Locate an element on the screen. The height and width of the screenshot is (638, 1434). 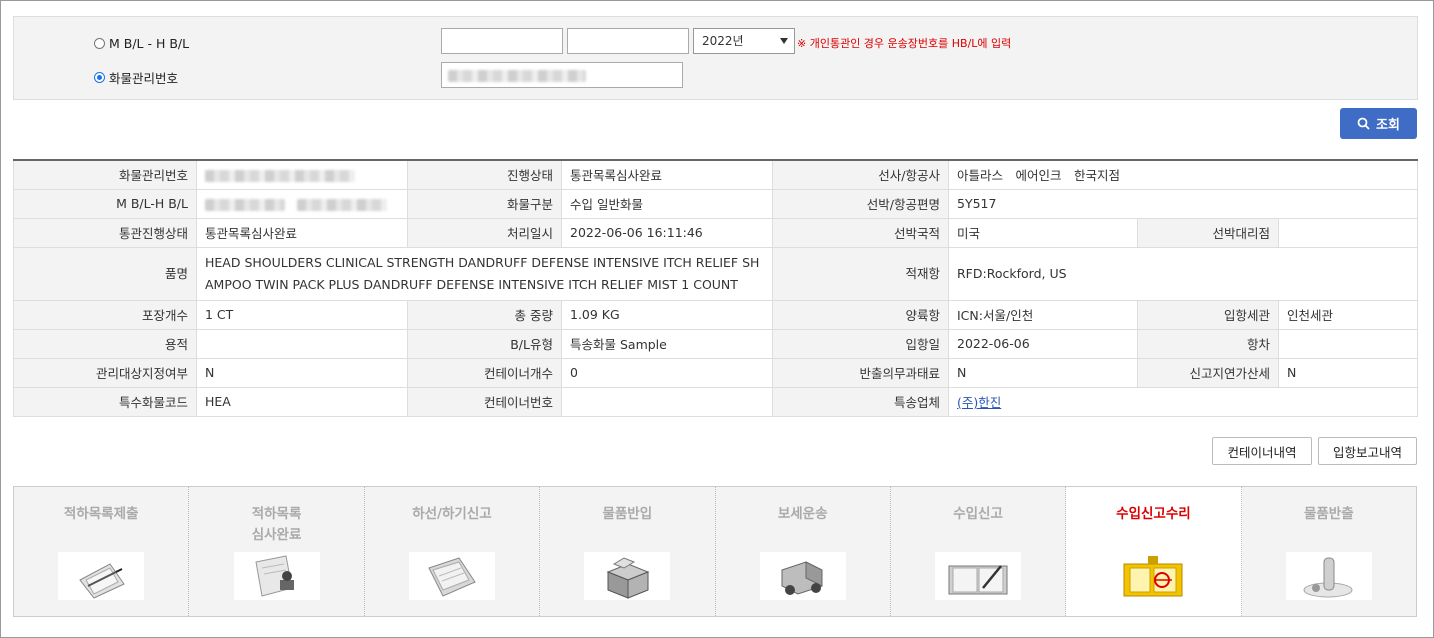
step-label: 적하목록 심사완료 is located at coordinates (276, 524).